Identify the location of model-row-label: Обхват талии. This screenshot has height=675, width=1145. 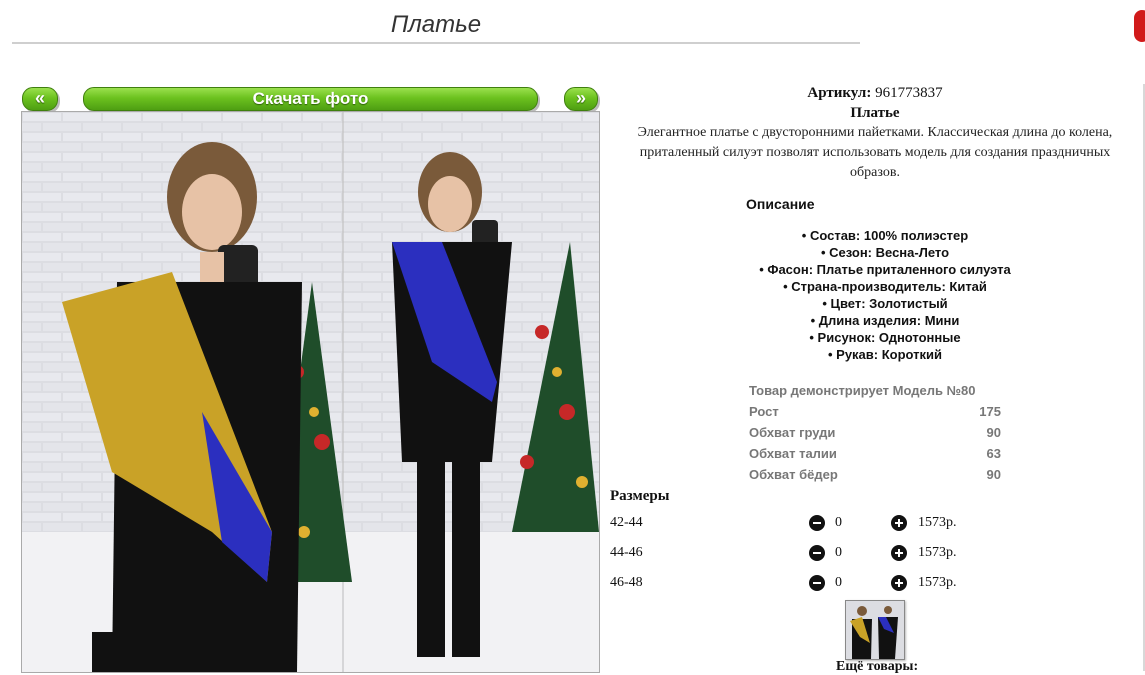
(793, 453).